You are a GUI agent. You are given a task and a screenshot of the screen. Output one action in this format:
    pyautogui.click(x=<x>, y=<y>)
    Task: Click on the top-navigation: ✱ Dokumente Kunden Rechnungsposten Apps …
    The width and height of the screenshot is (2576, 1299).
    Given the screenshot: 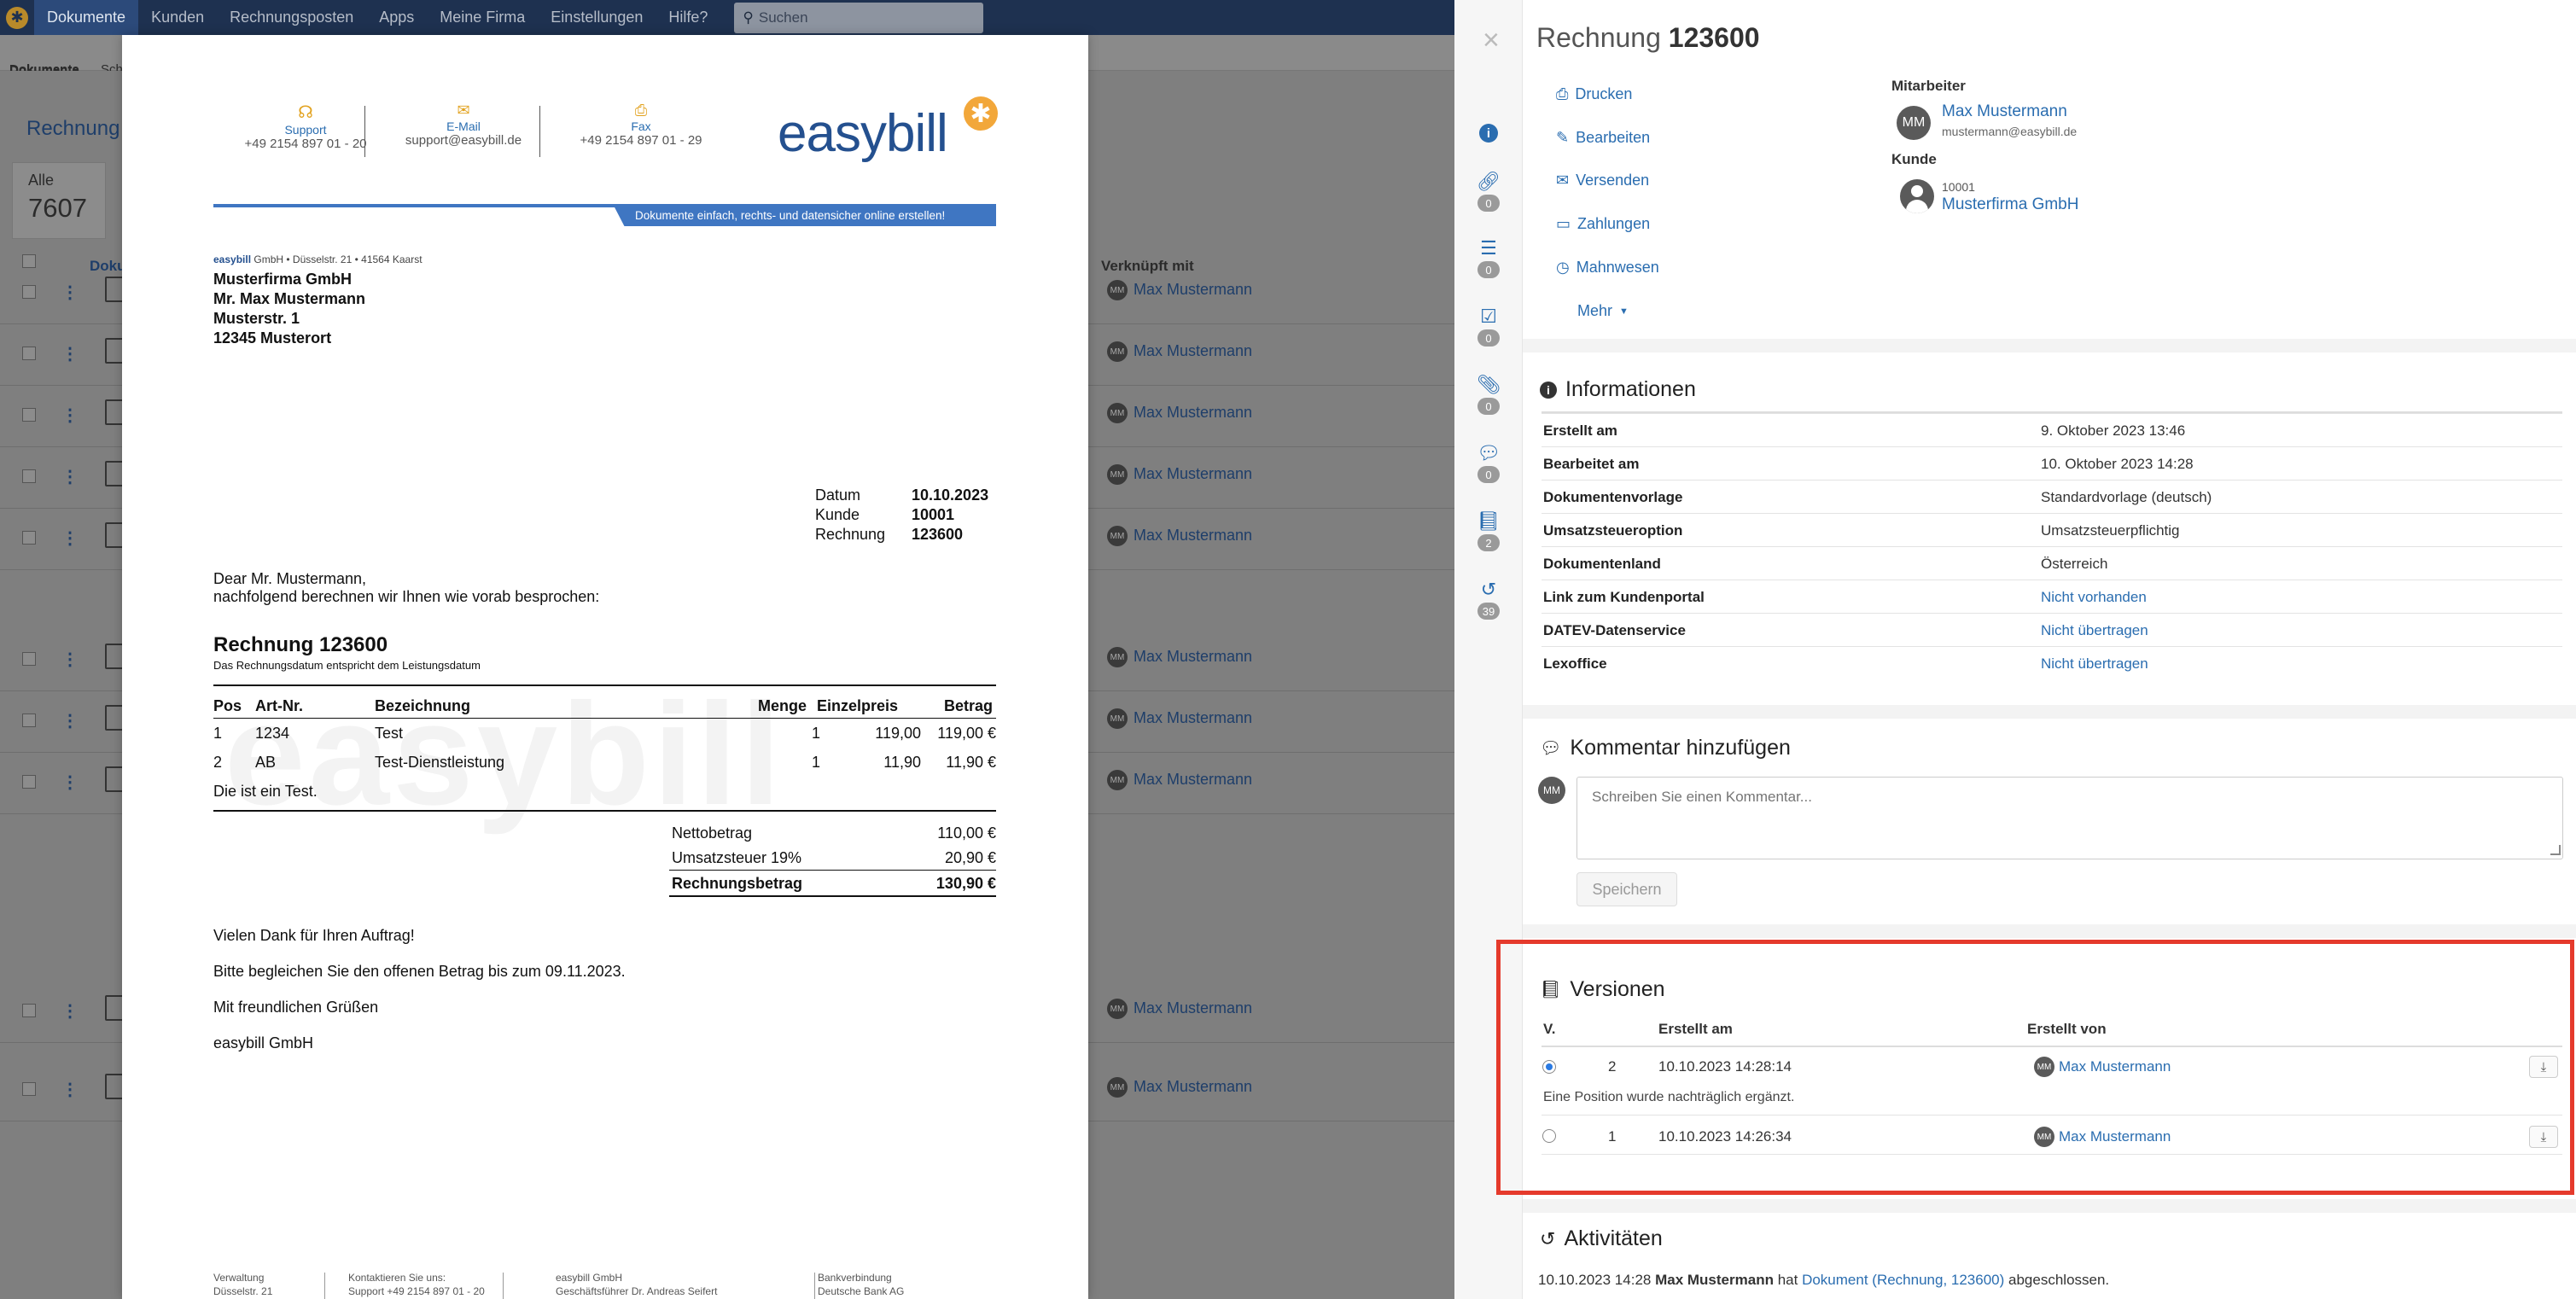 What is the action you would take?
    pyautogui.click(x=727, y=17)
    